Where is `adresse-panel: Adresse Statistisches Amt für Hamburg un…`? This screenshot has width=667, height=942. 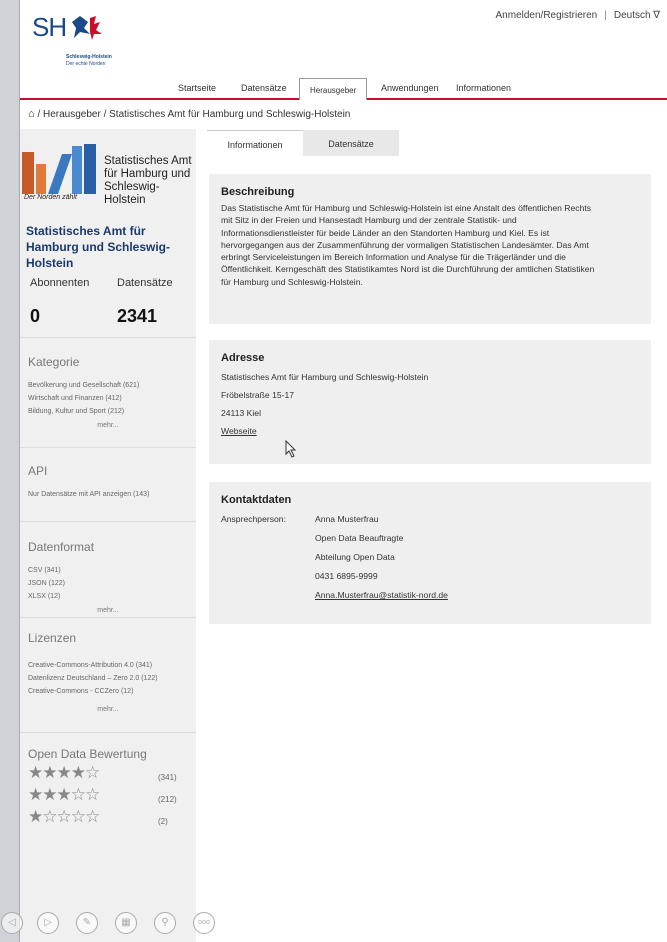
adresse-panel: Adresse Statistisches Amt für Hamburg un… is located at coordinates (430, 402).